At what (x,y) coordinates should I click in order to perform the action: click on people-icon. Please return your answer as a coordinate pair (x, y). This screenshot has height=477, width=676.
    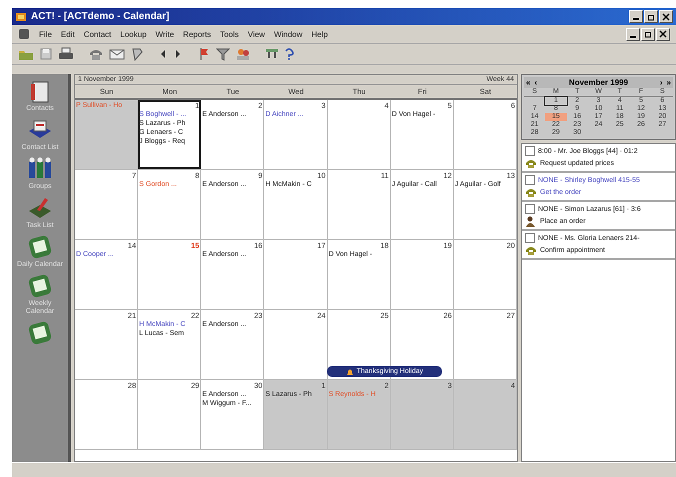
    Looking at the image, I should click on (243, 54).